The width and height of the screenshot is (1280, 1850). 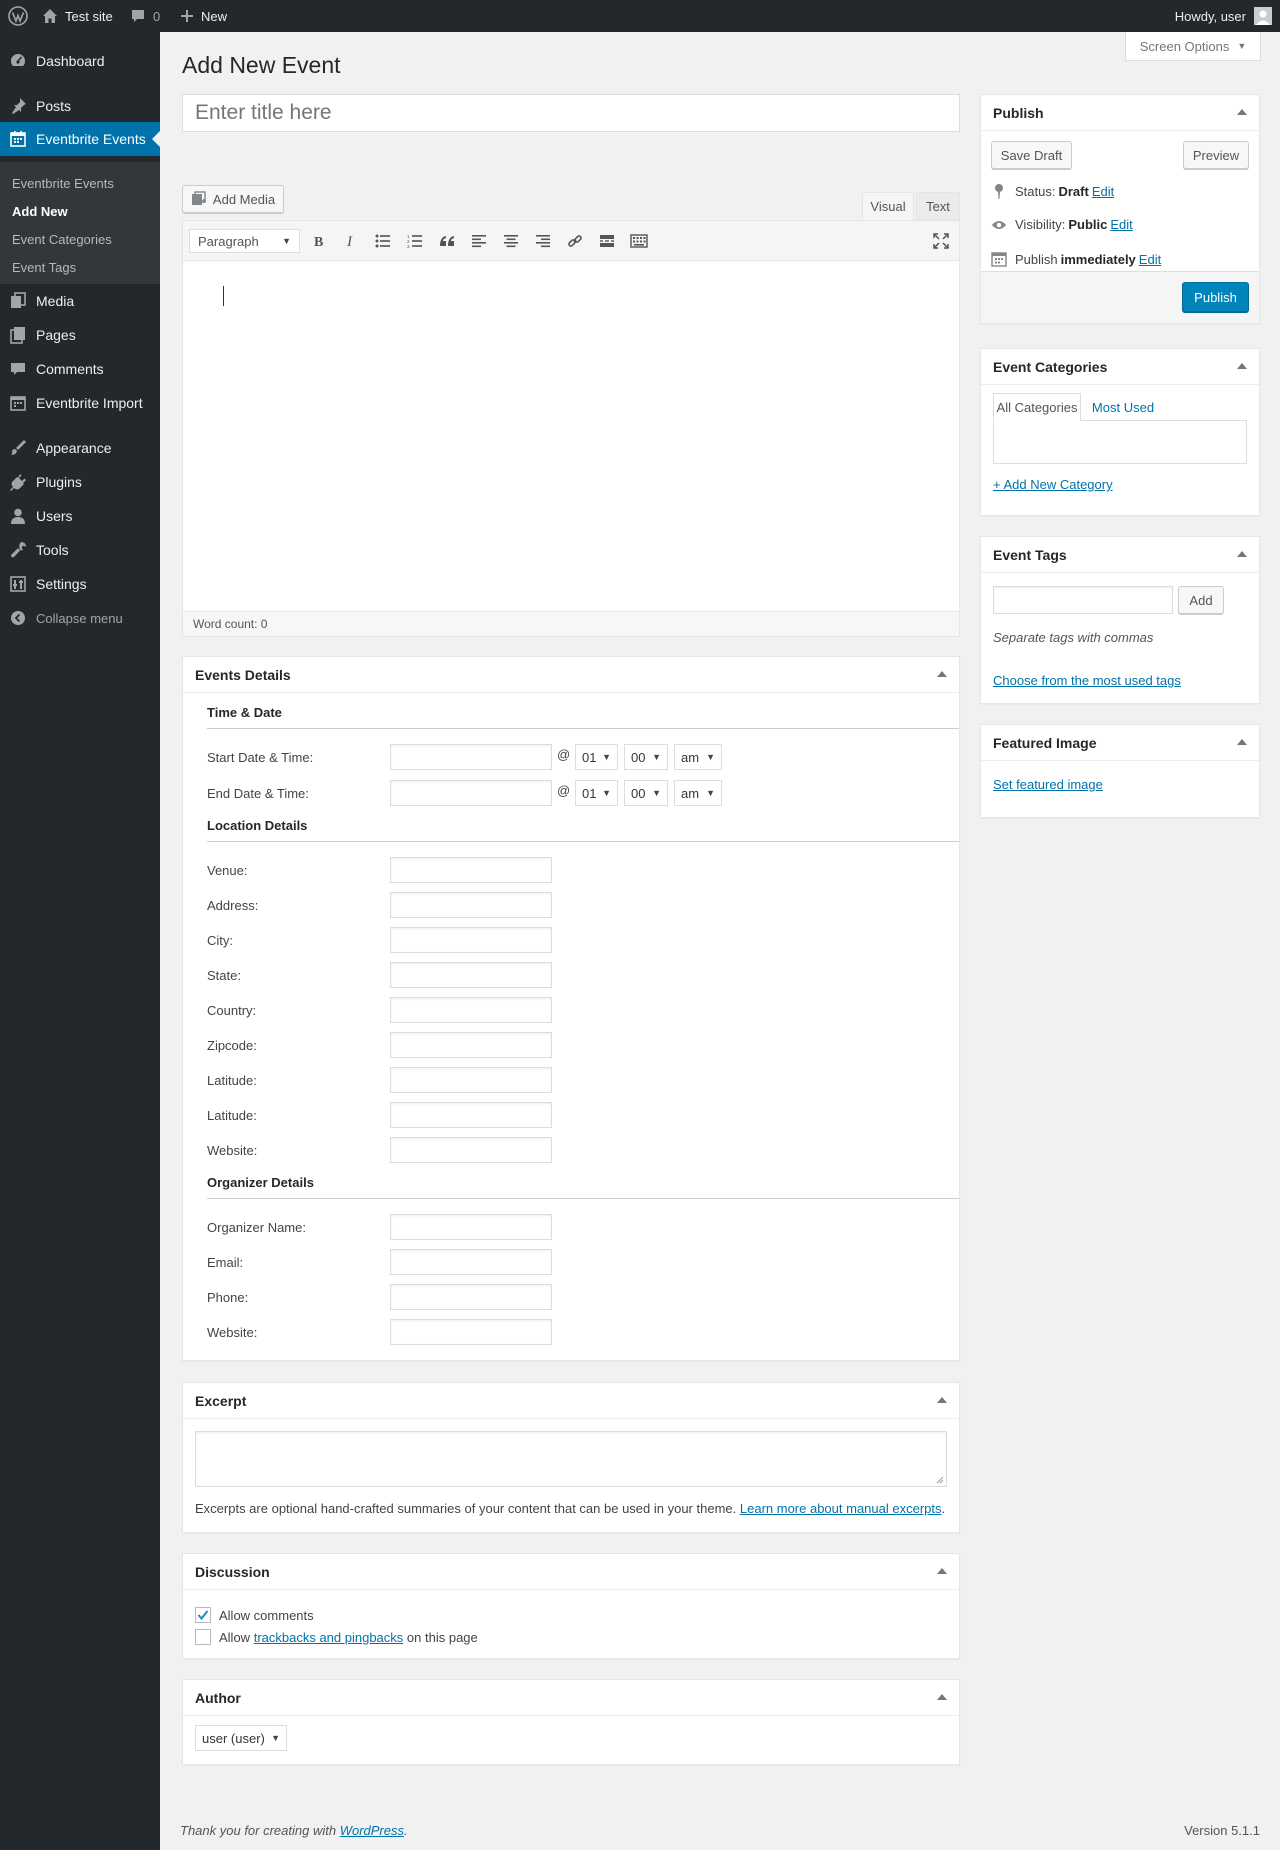 I want to click on italic-icon: I, so click(x=351, y=241).